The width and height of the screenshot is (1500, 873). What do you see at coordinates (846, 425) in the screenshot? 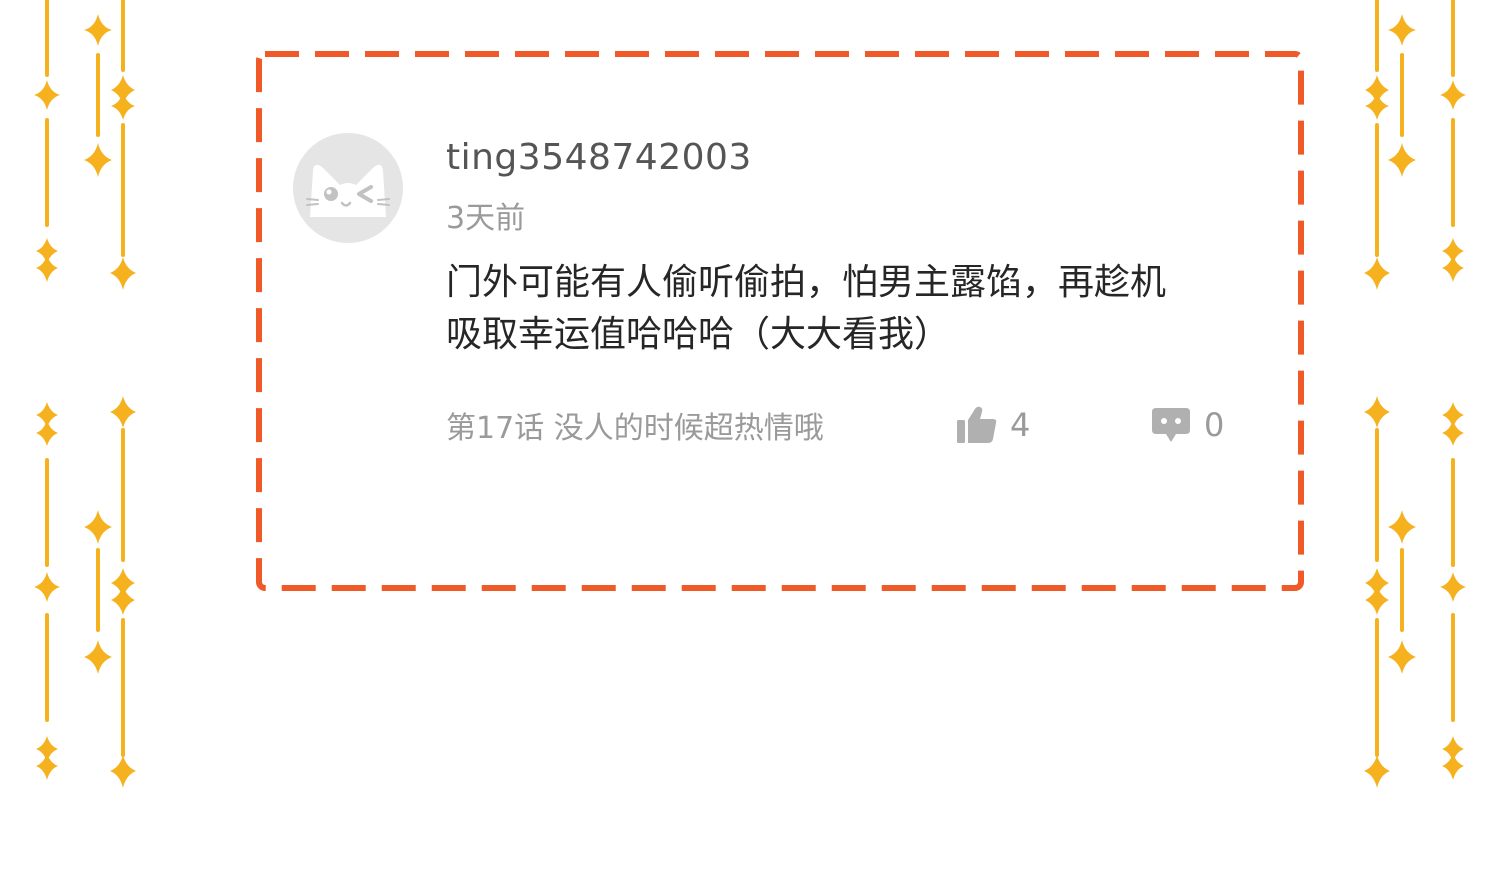
I see `comment-footer: 第17话 没人的时候超热情哦 4 0` at bounding box center [846, 425].